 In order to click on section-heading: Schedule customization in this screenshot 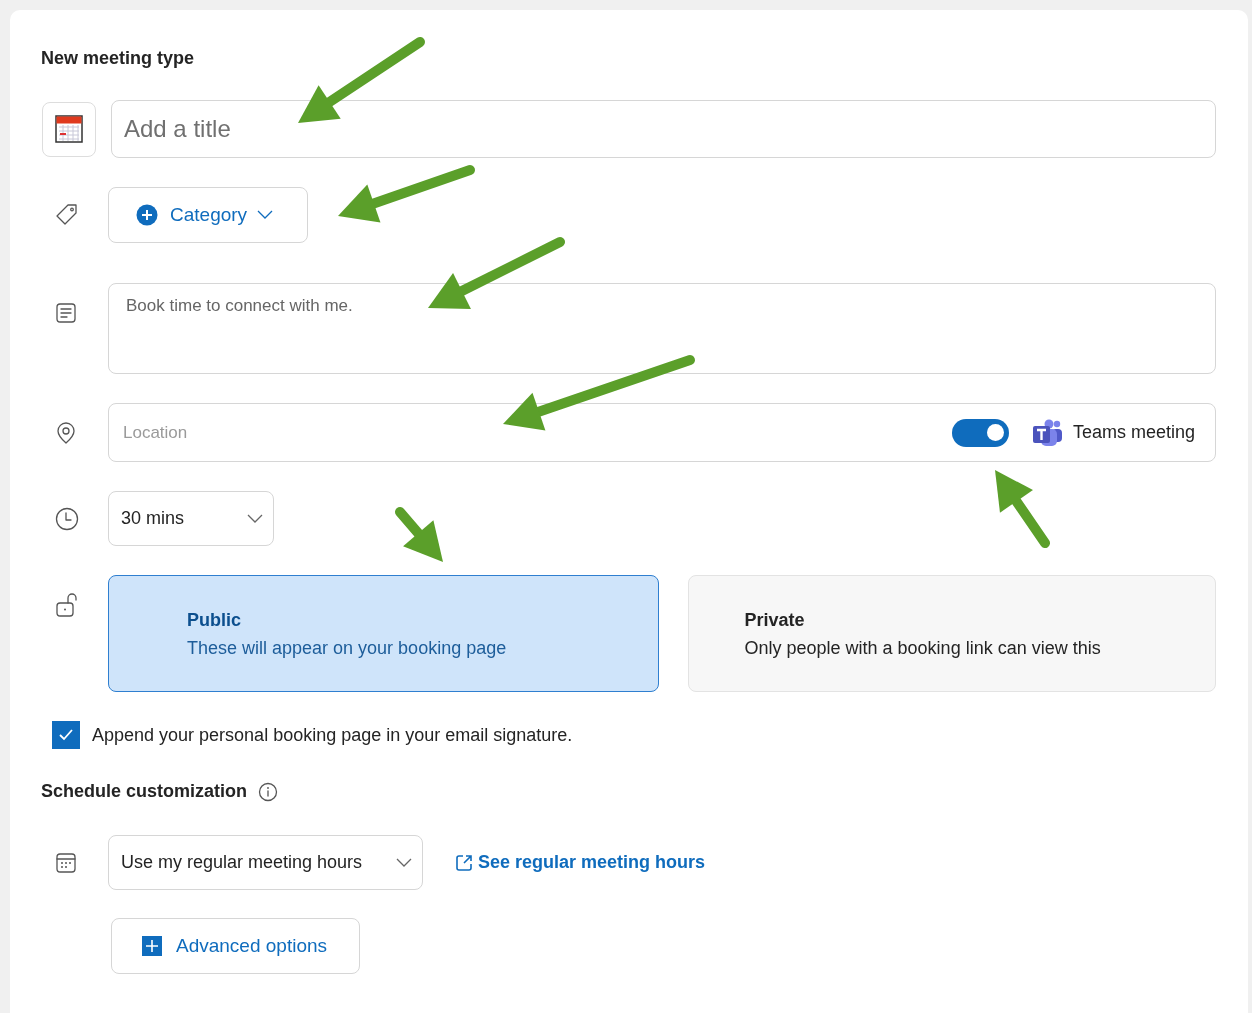, I will do `click(144, 791)`.